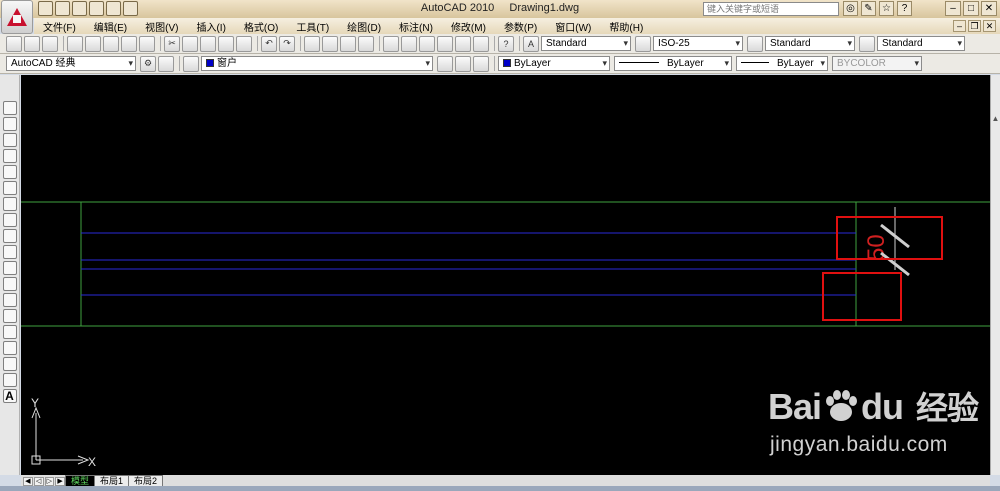 The width and height of the screenshot is (1000, 491). I want to click on block-editor-icon, so click(244, 43).